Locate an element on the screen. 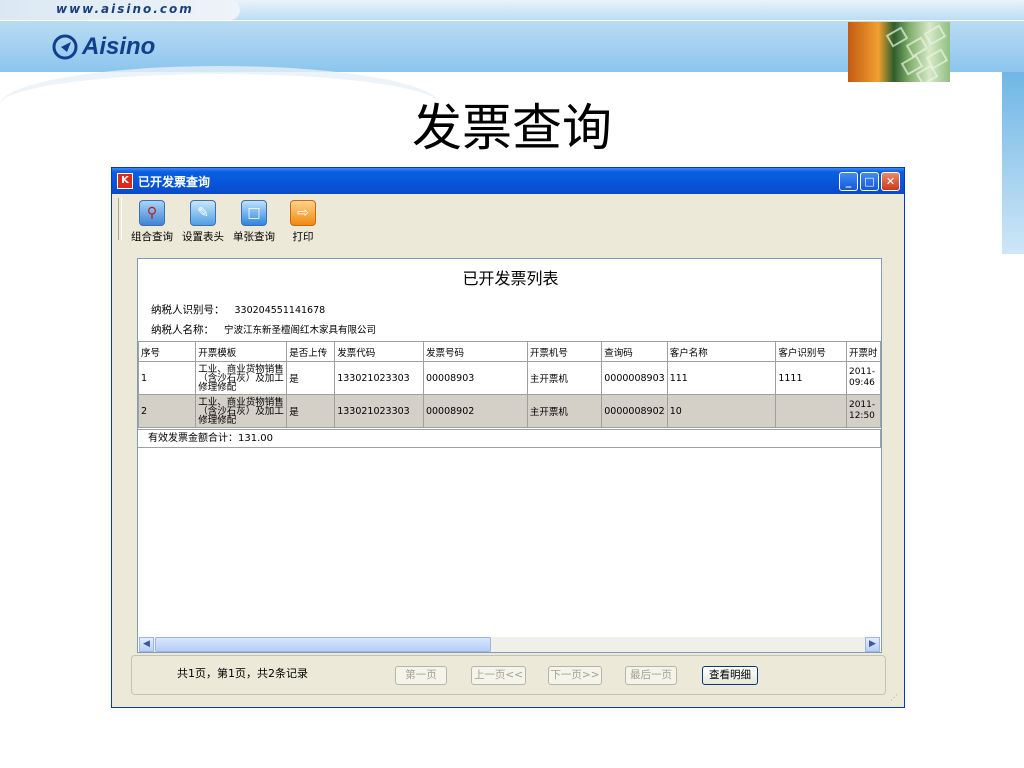 Image resolution: width=1024 pixels, height=768 pixels. chevron-right-icon: ▶ is located at coordinates (872, 644).